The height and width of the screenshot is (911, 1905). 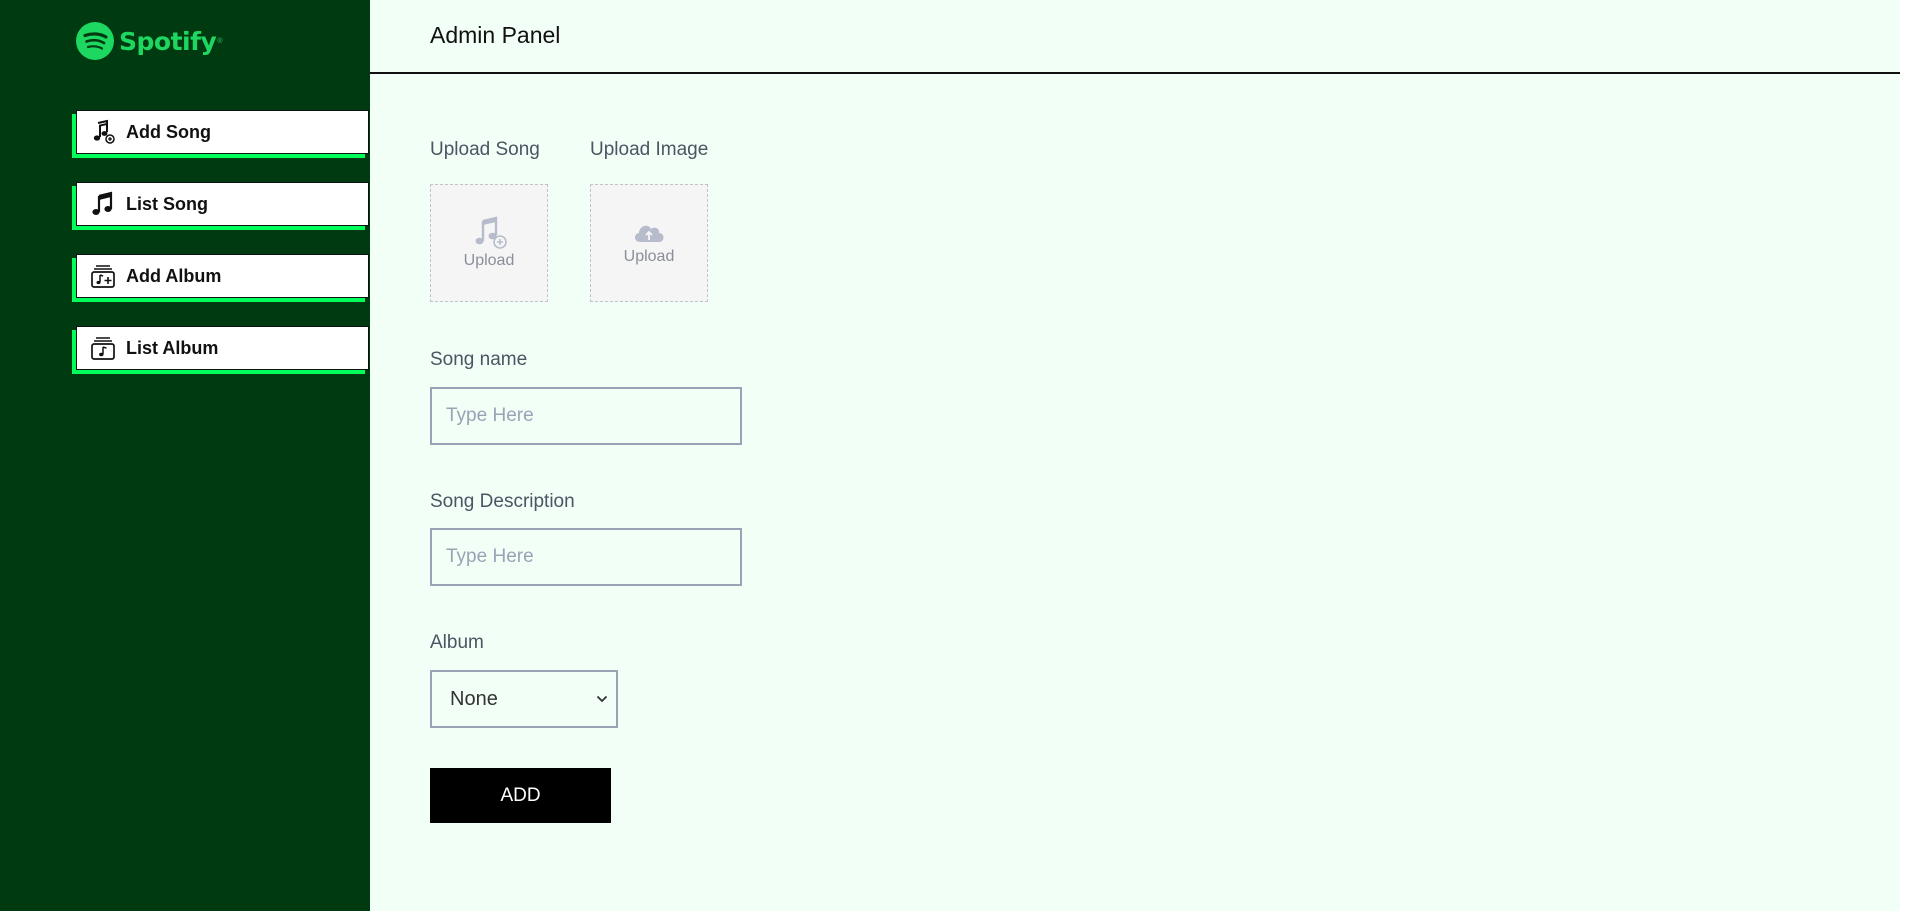 What do you see at coordinates (586, 416) in the screenshot?
I see `song-name-input` at bounding box center [586, 416].